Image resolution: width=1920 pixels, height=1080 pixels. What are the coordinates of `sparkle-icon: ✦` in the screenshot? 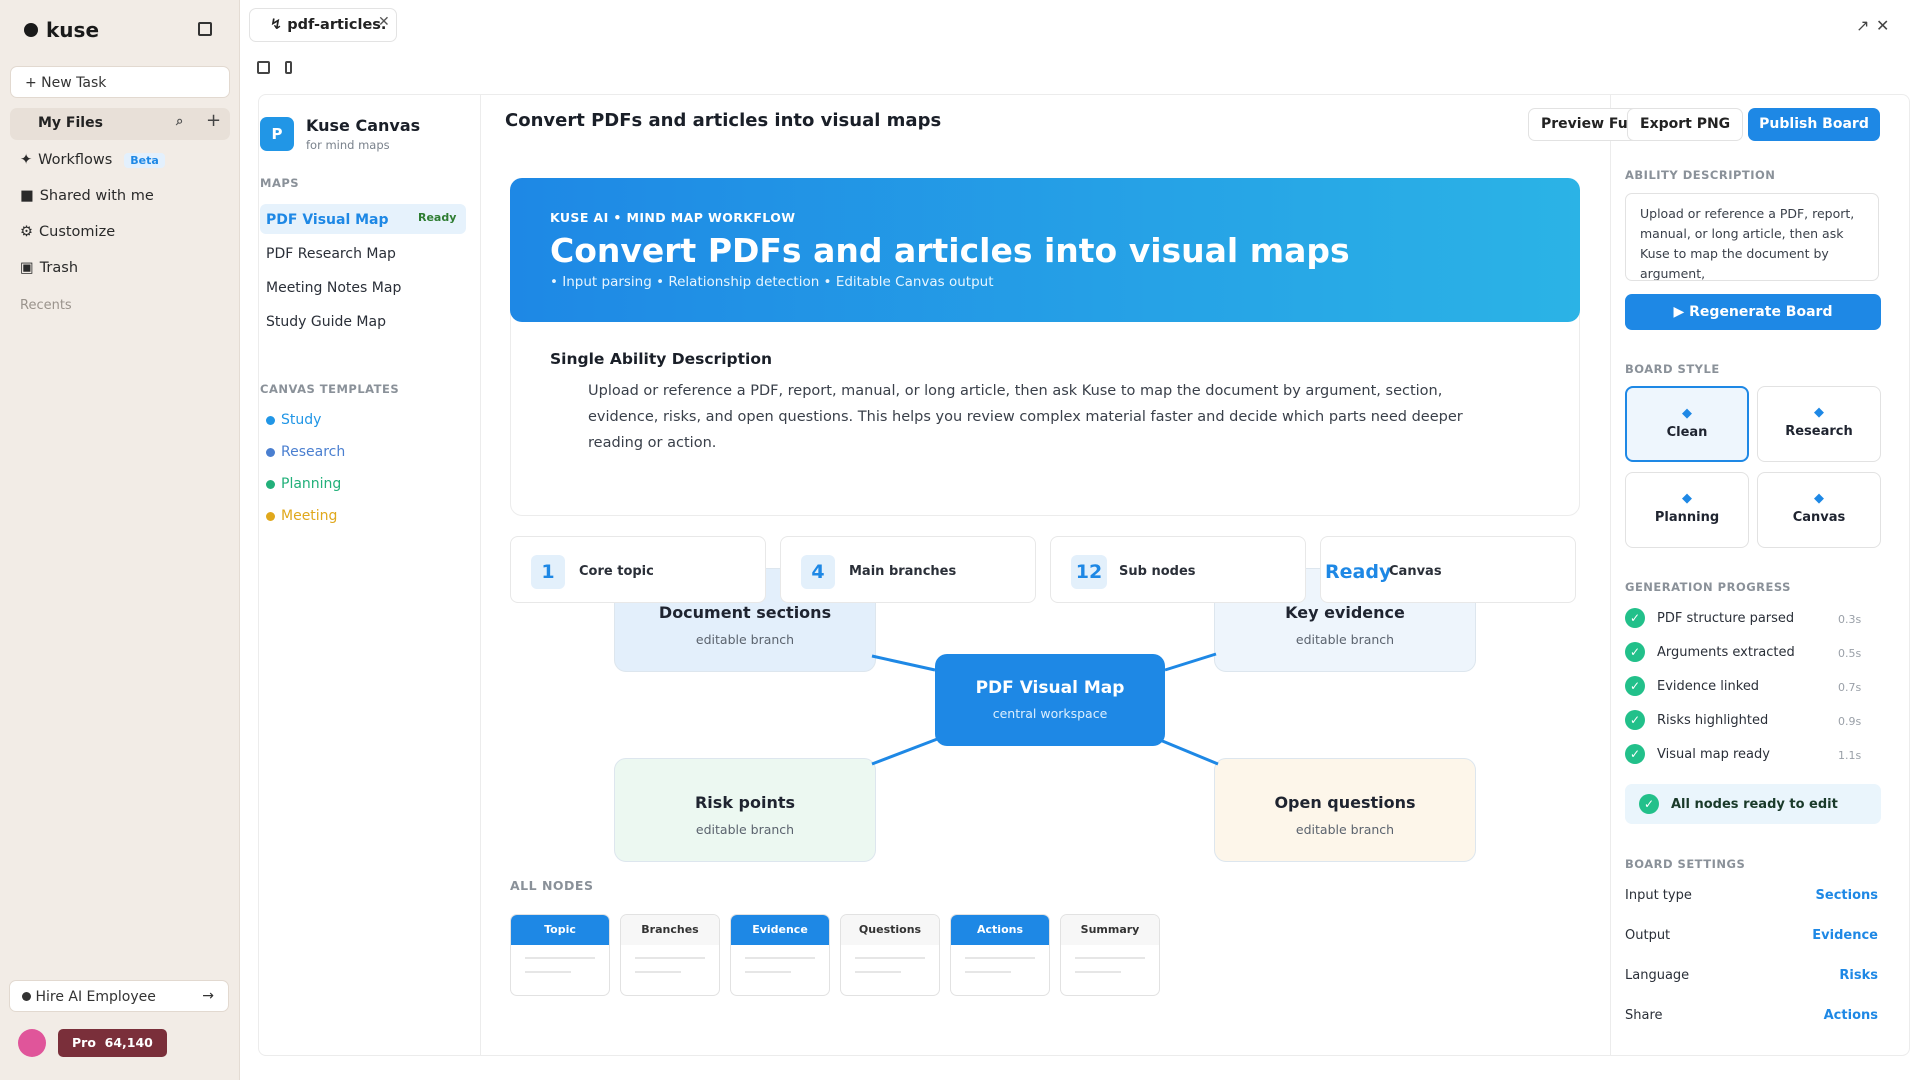 It's located at (26, 160).